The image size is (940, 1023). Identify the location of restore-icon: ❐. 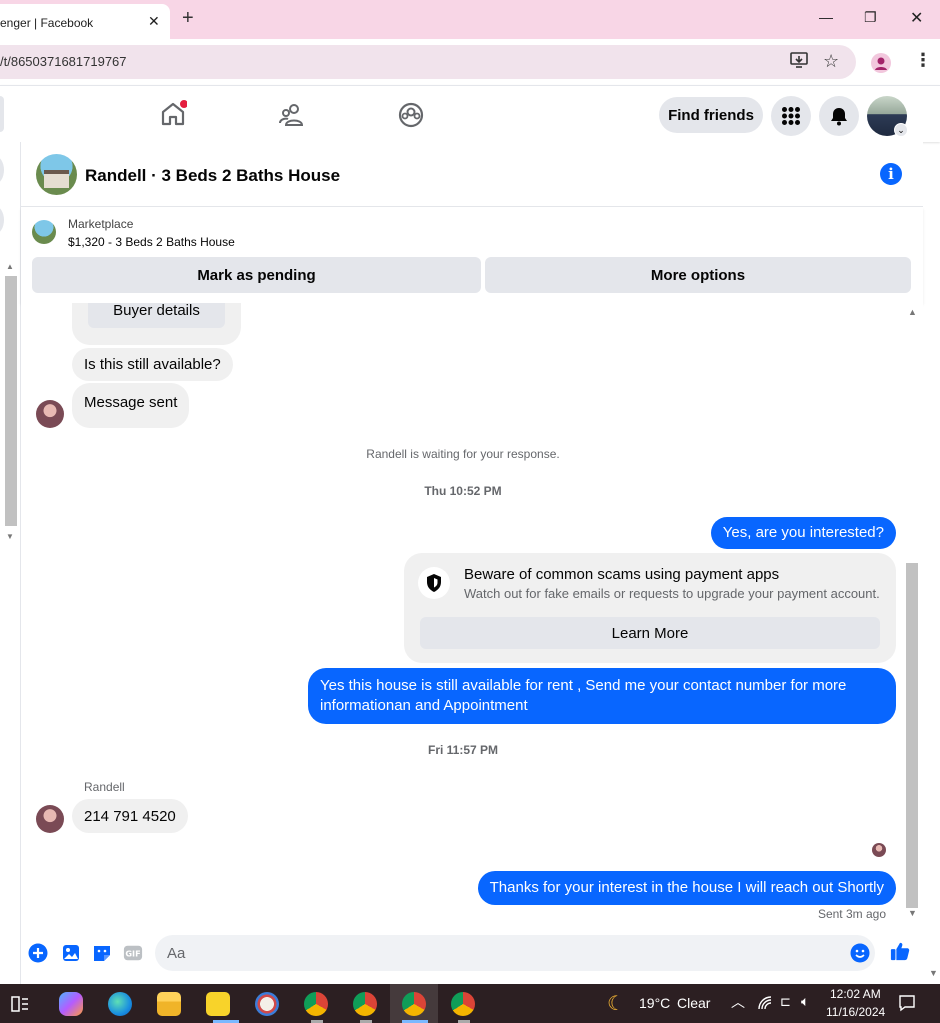
(870, 17).